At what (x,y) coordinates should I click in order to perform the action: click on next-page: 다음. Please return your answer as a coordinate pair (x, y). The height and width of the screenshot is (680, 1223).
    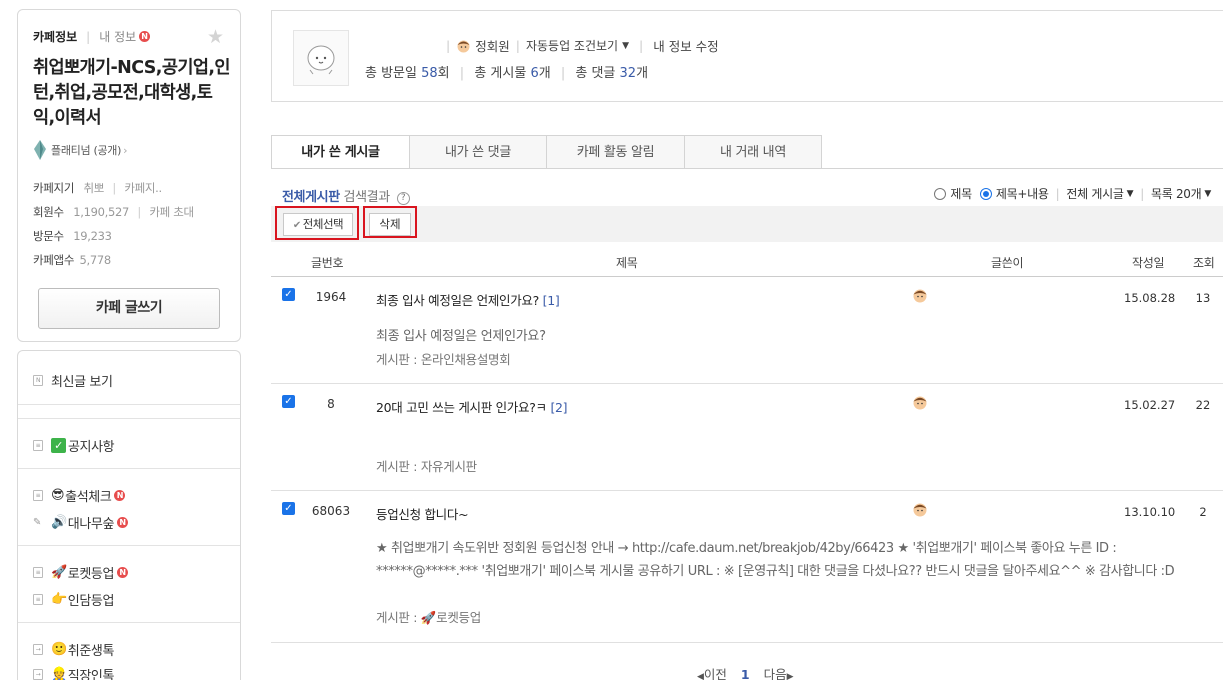
    Looking at the image, I should click on (775, 673).